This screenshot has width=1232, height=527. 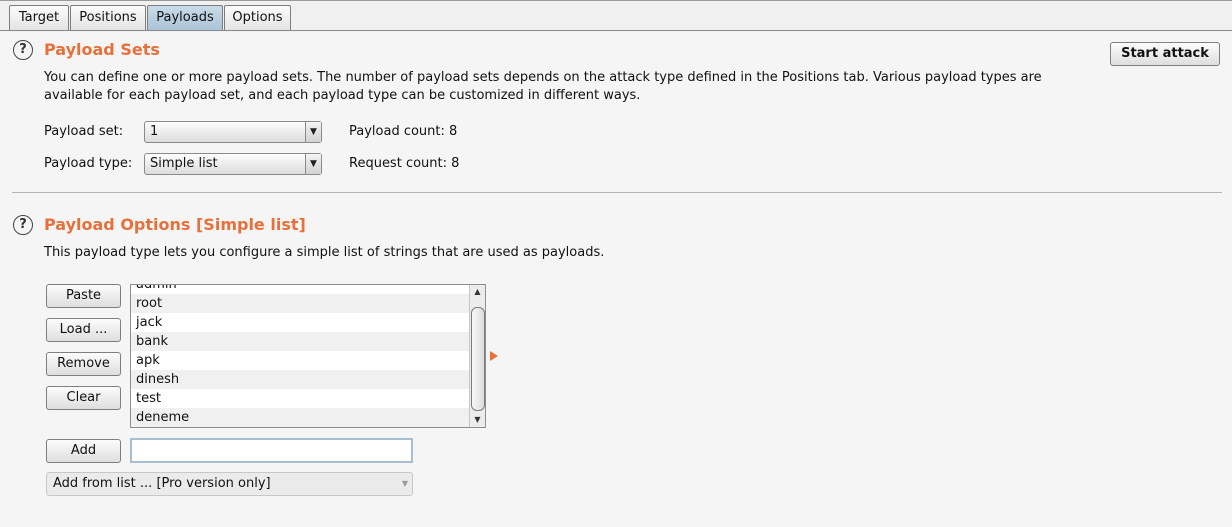 What do you see at coordinates (102, 49) in the screenshot?
I see `payload-sets-title: Payload Sets` at bounding box center [102, 49].